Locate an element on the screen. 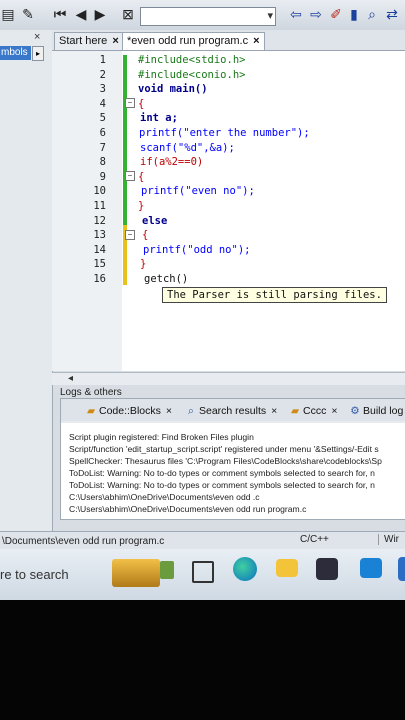 The width and height of the screenshot is (405, 720). highlight-icon: ✐ is located at coordinates (336, 14).